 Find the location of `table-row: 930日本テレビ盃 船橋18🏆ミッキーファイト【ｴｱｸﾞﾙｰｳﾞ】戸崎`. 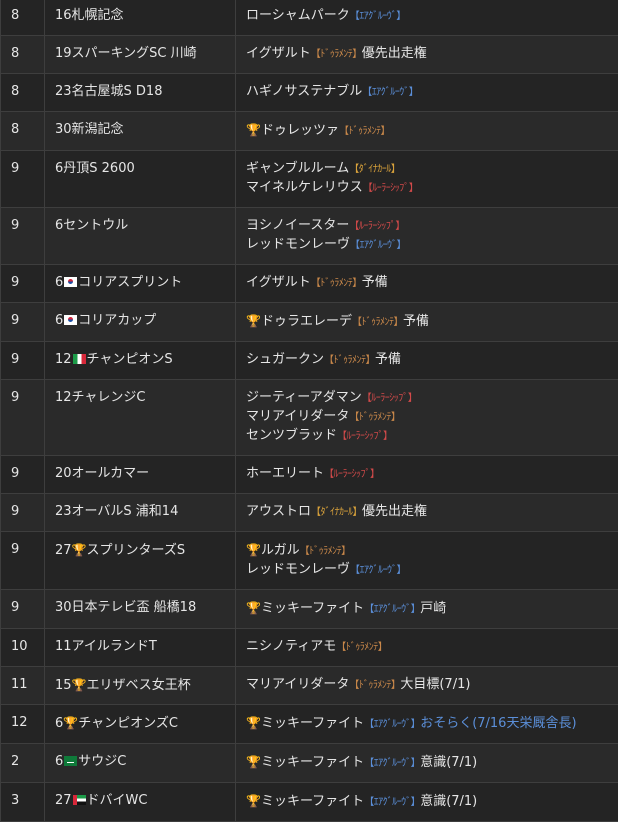

table-row: 930日本テレビ盃 船橋18🏆ミッキーファイト【ｴｱｸﾞﾙｰｳﾞ】戸崎 is located at coordinates (309, 609).